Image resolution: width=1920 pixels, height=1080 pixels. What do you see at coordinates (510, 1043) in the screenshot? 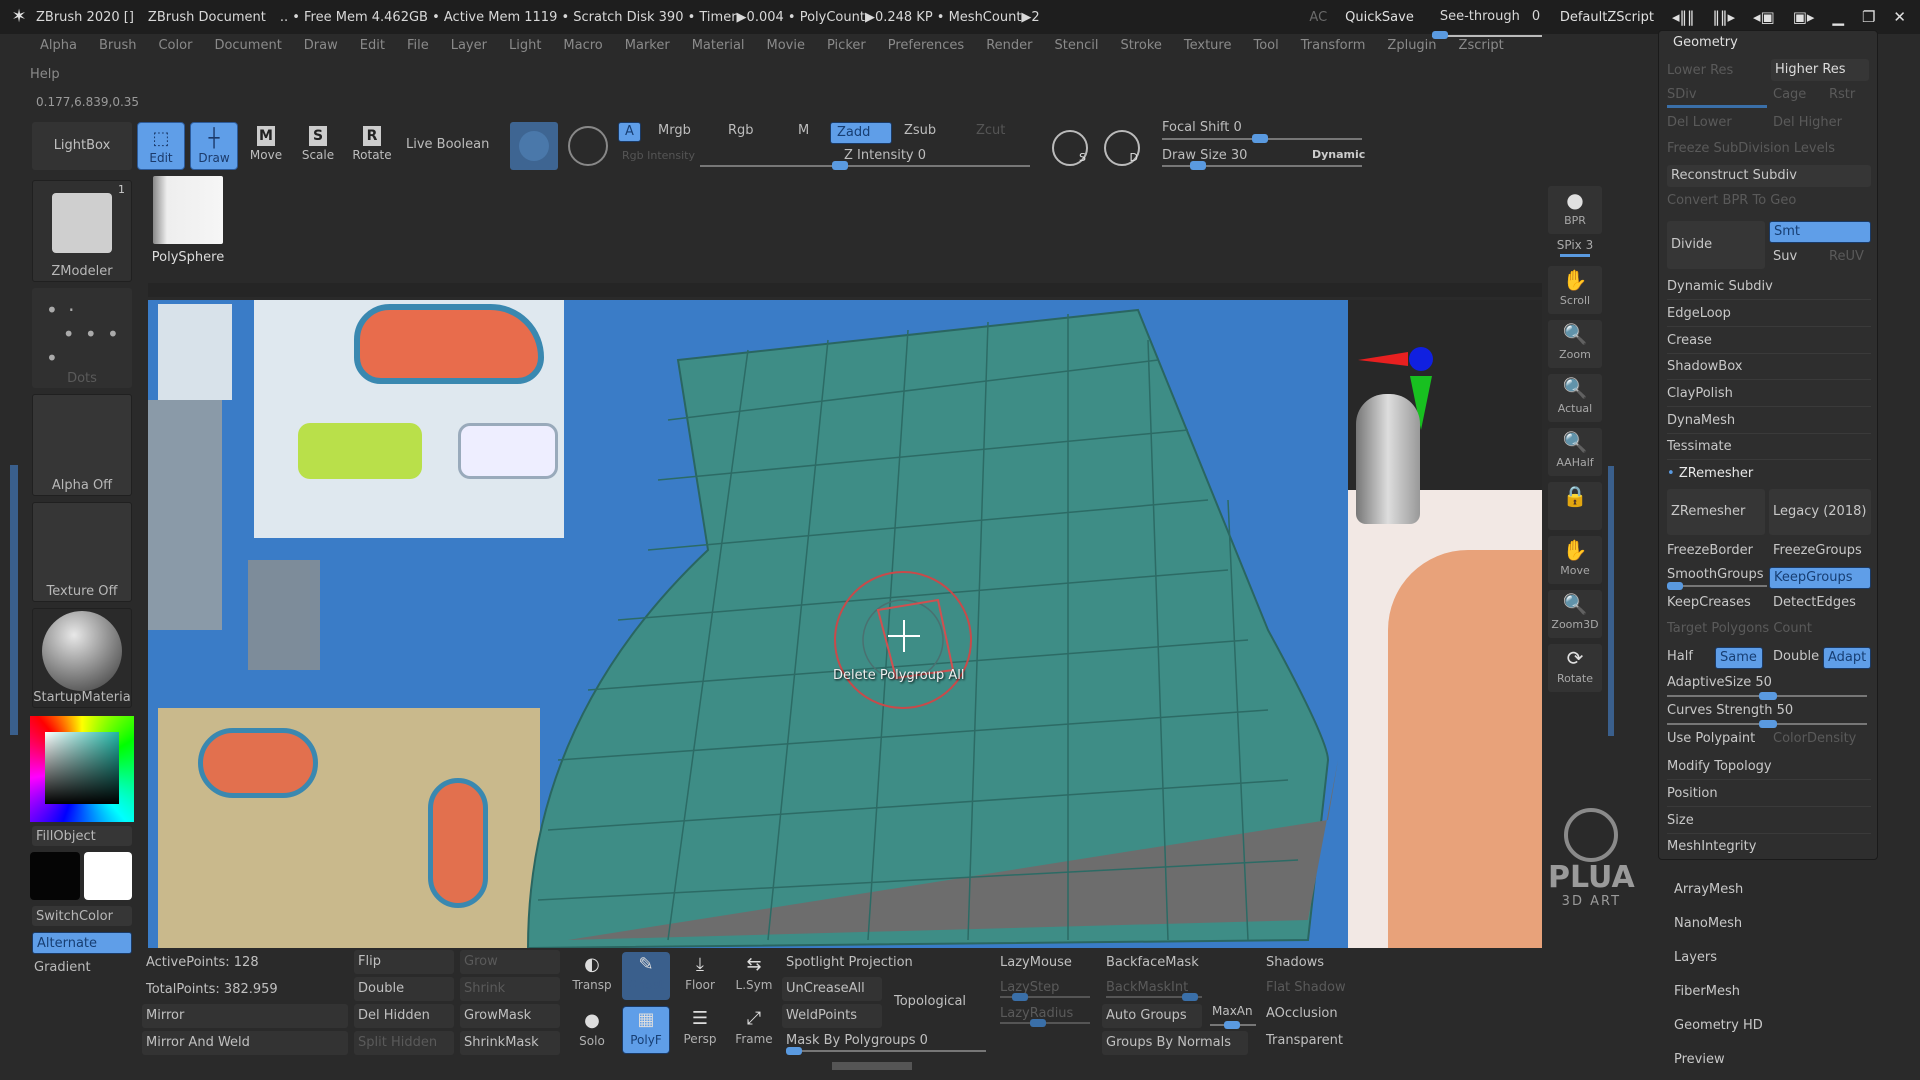
I see `shrinkmask-button: ShrinkMask` at bounding box center [510, 1043].